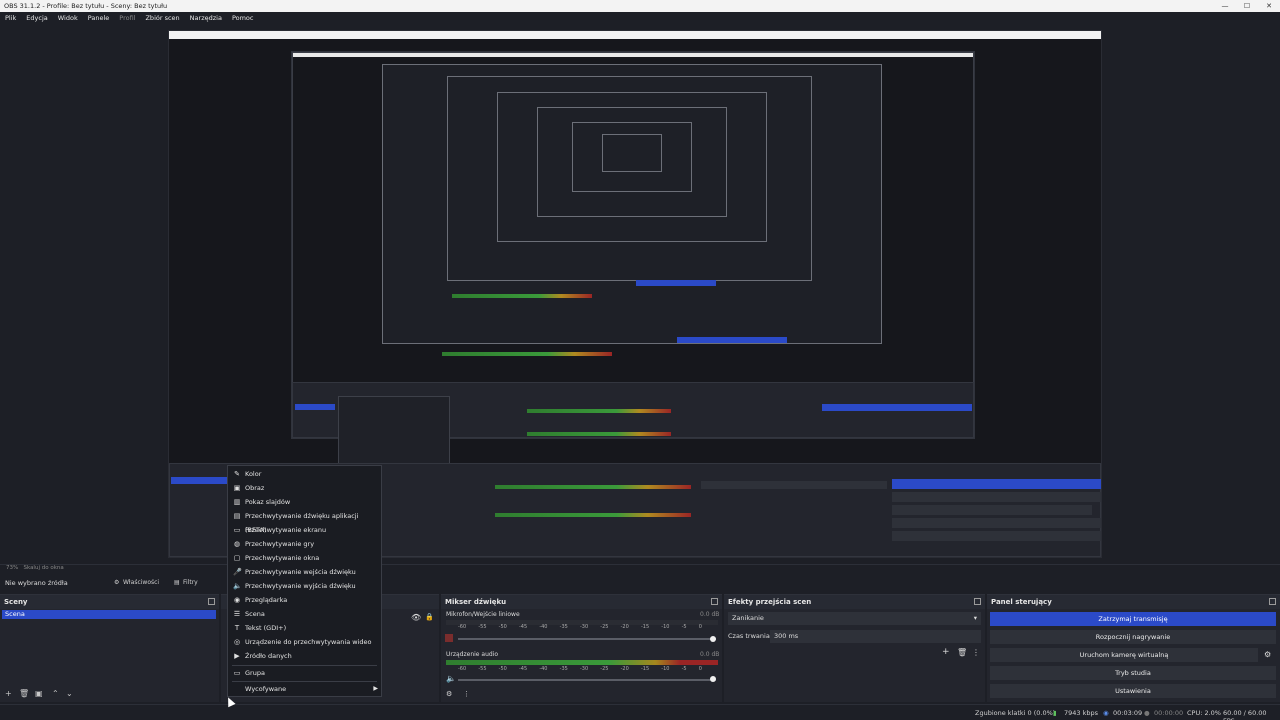  What do you see at coordinates (39, 693) in the screenshot?
I see `scene-filters-icon: ▣` at bounding box center [39, 693].